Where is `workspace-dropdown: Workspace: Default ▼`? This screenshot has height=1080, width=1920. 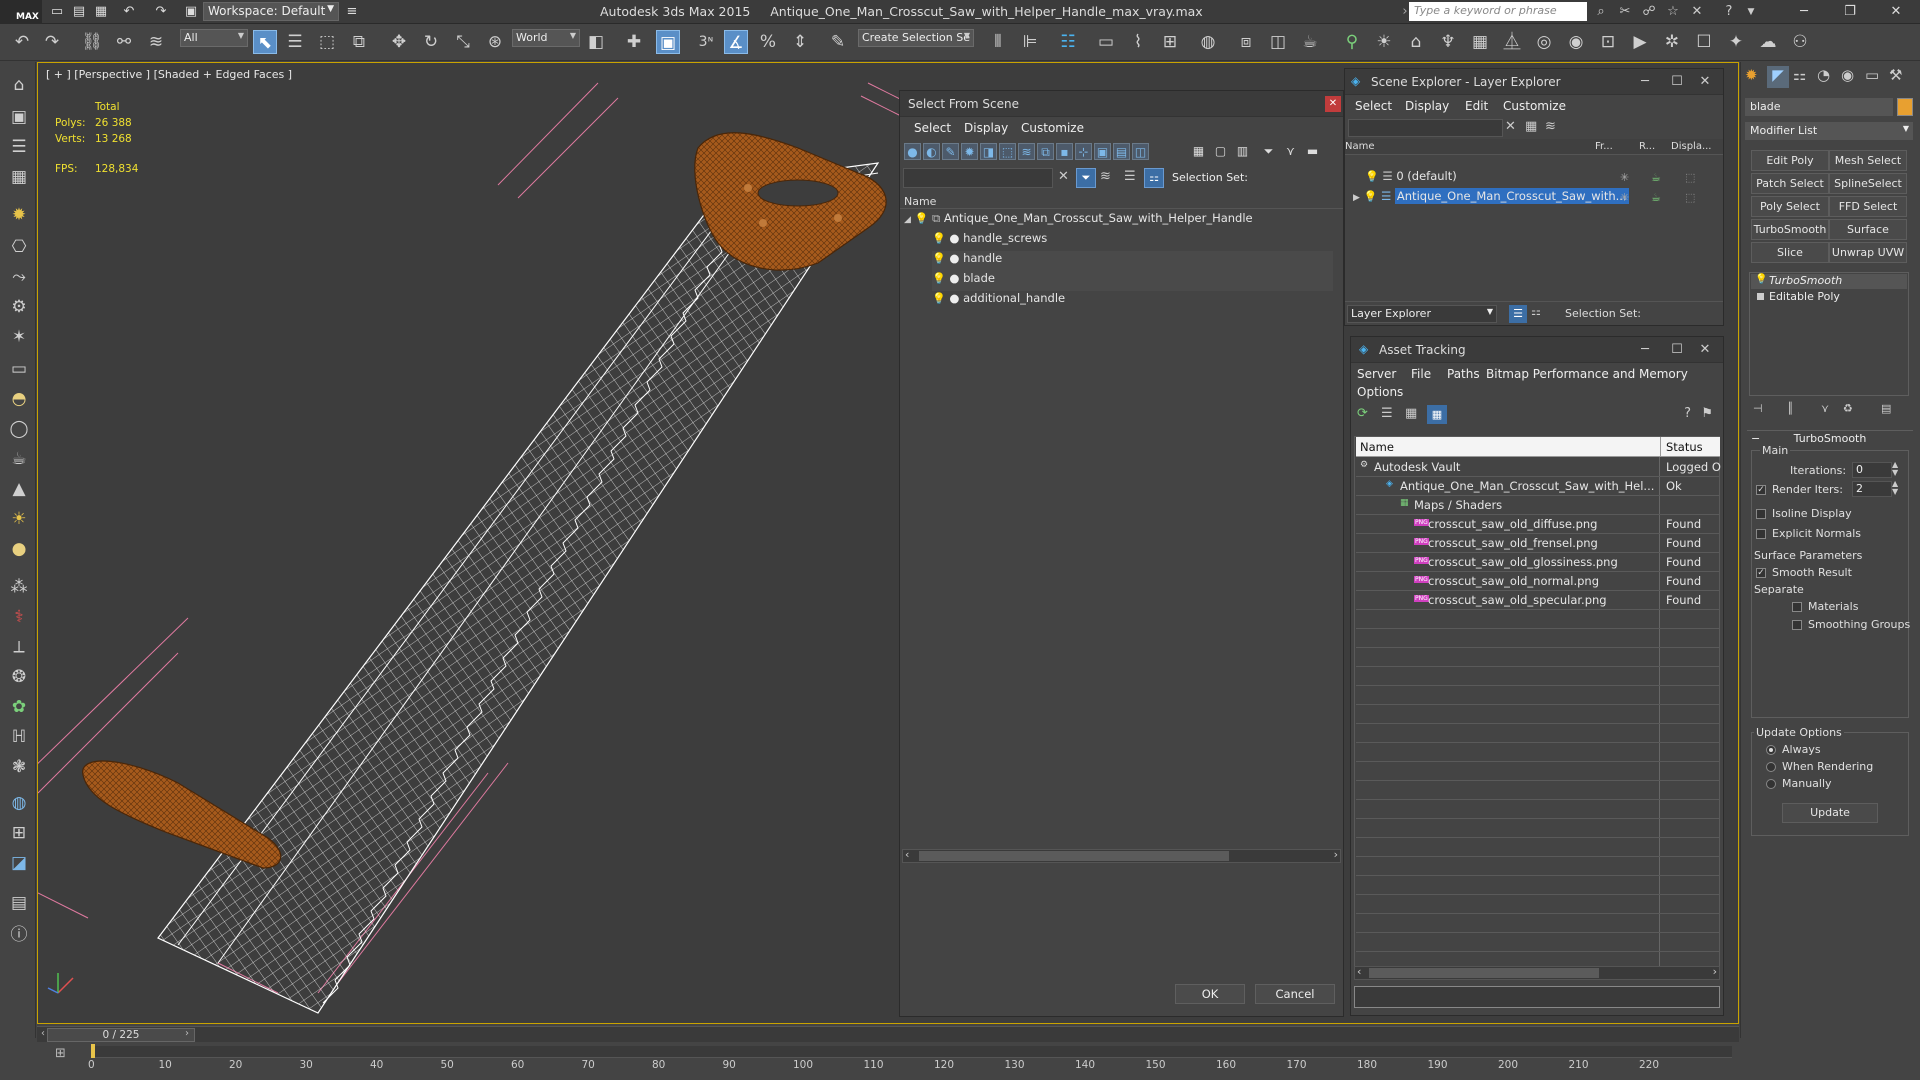
workspace-dropdown: Workspace: Default ▼ is located at coordinates (271, 11).